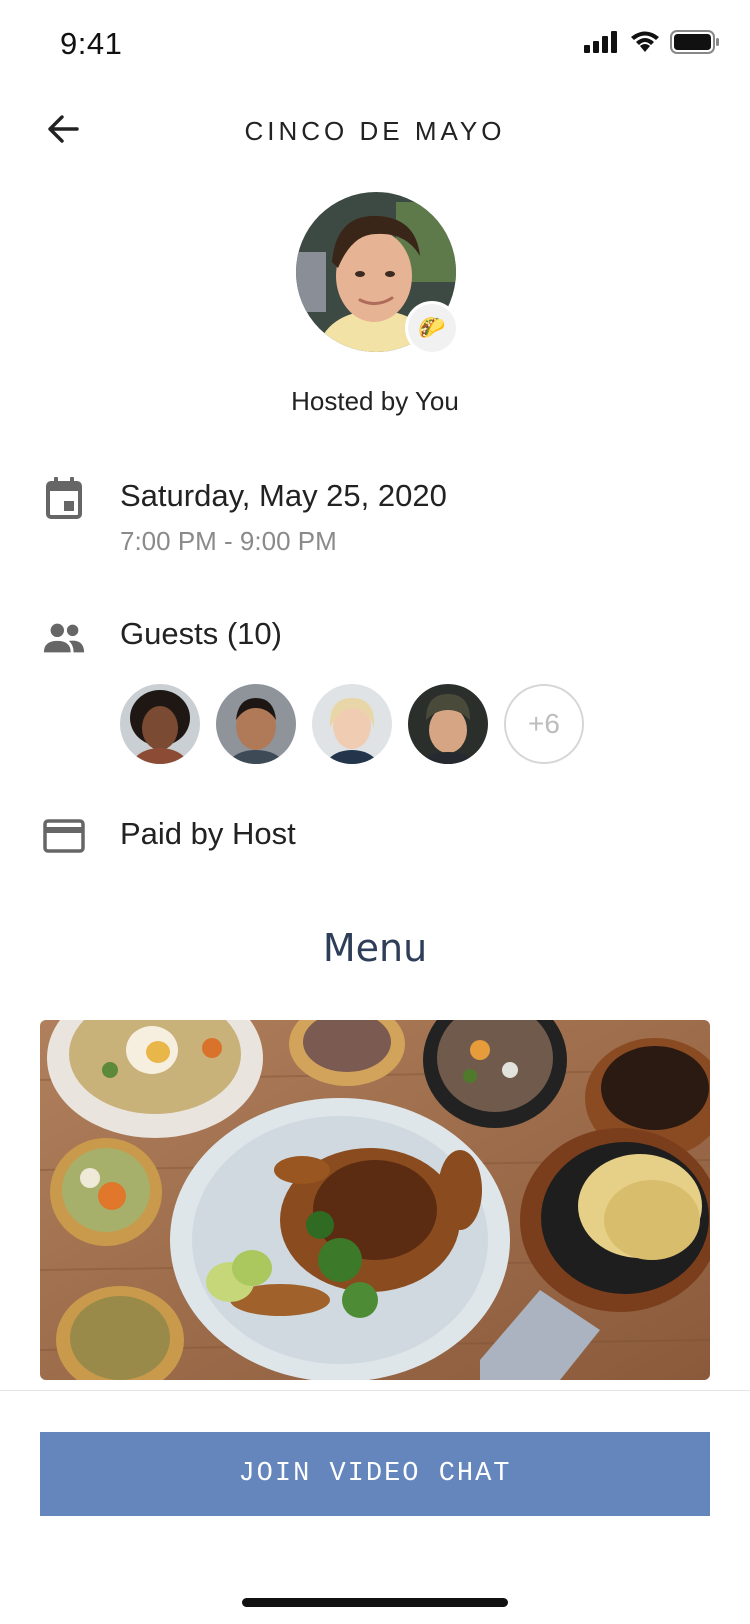 The height and width of the screenshot is (1624, 750). What do you see at coordinates (695, 44) in the screenshot?
I see `battery-icon` at bounding box center [695, 44].